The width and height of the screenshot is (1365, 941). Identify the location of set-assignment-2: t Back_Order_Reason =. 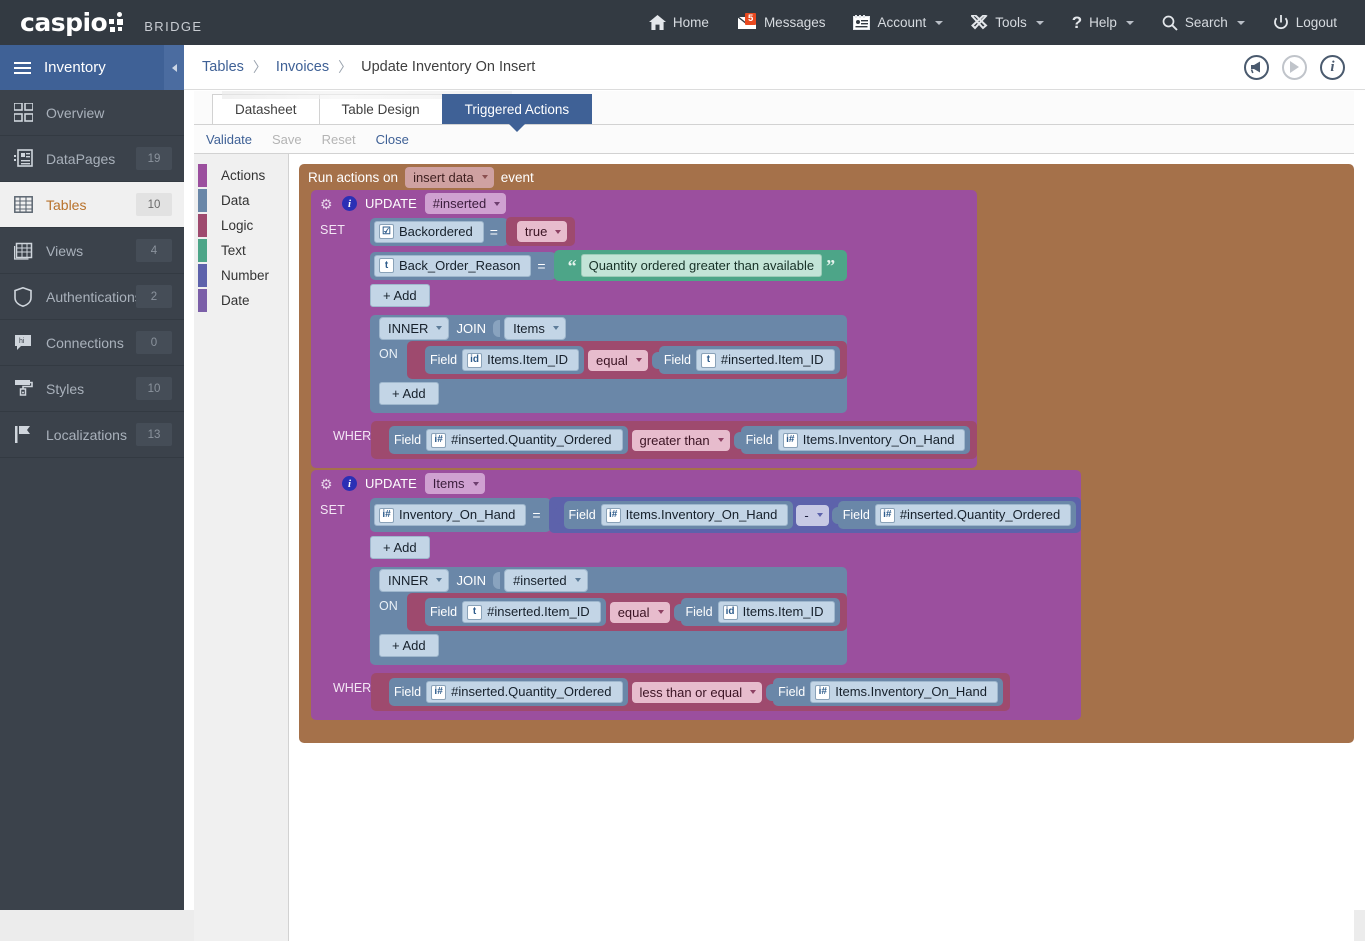
(463, 265).